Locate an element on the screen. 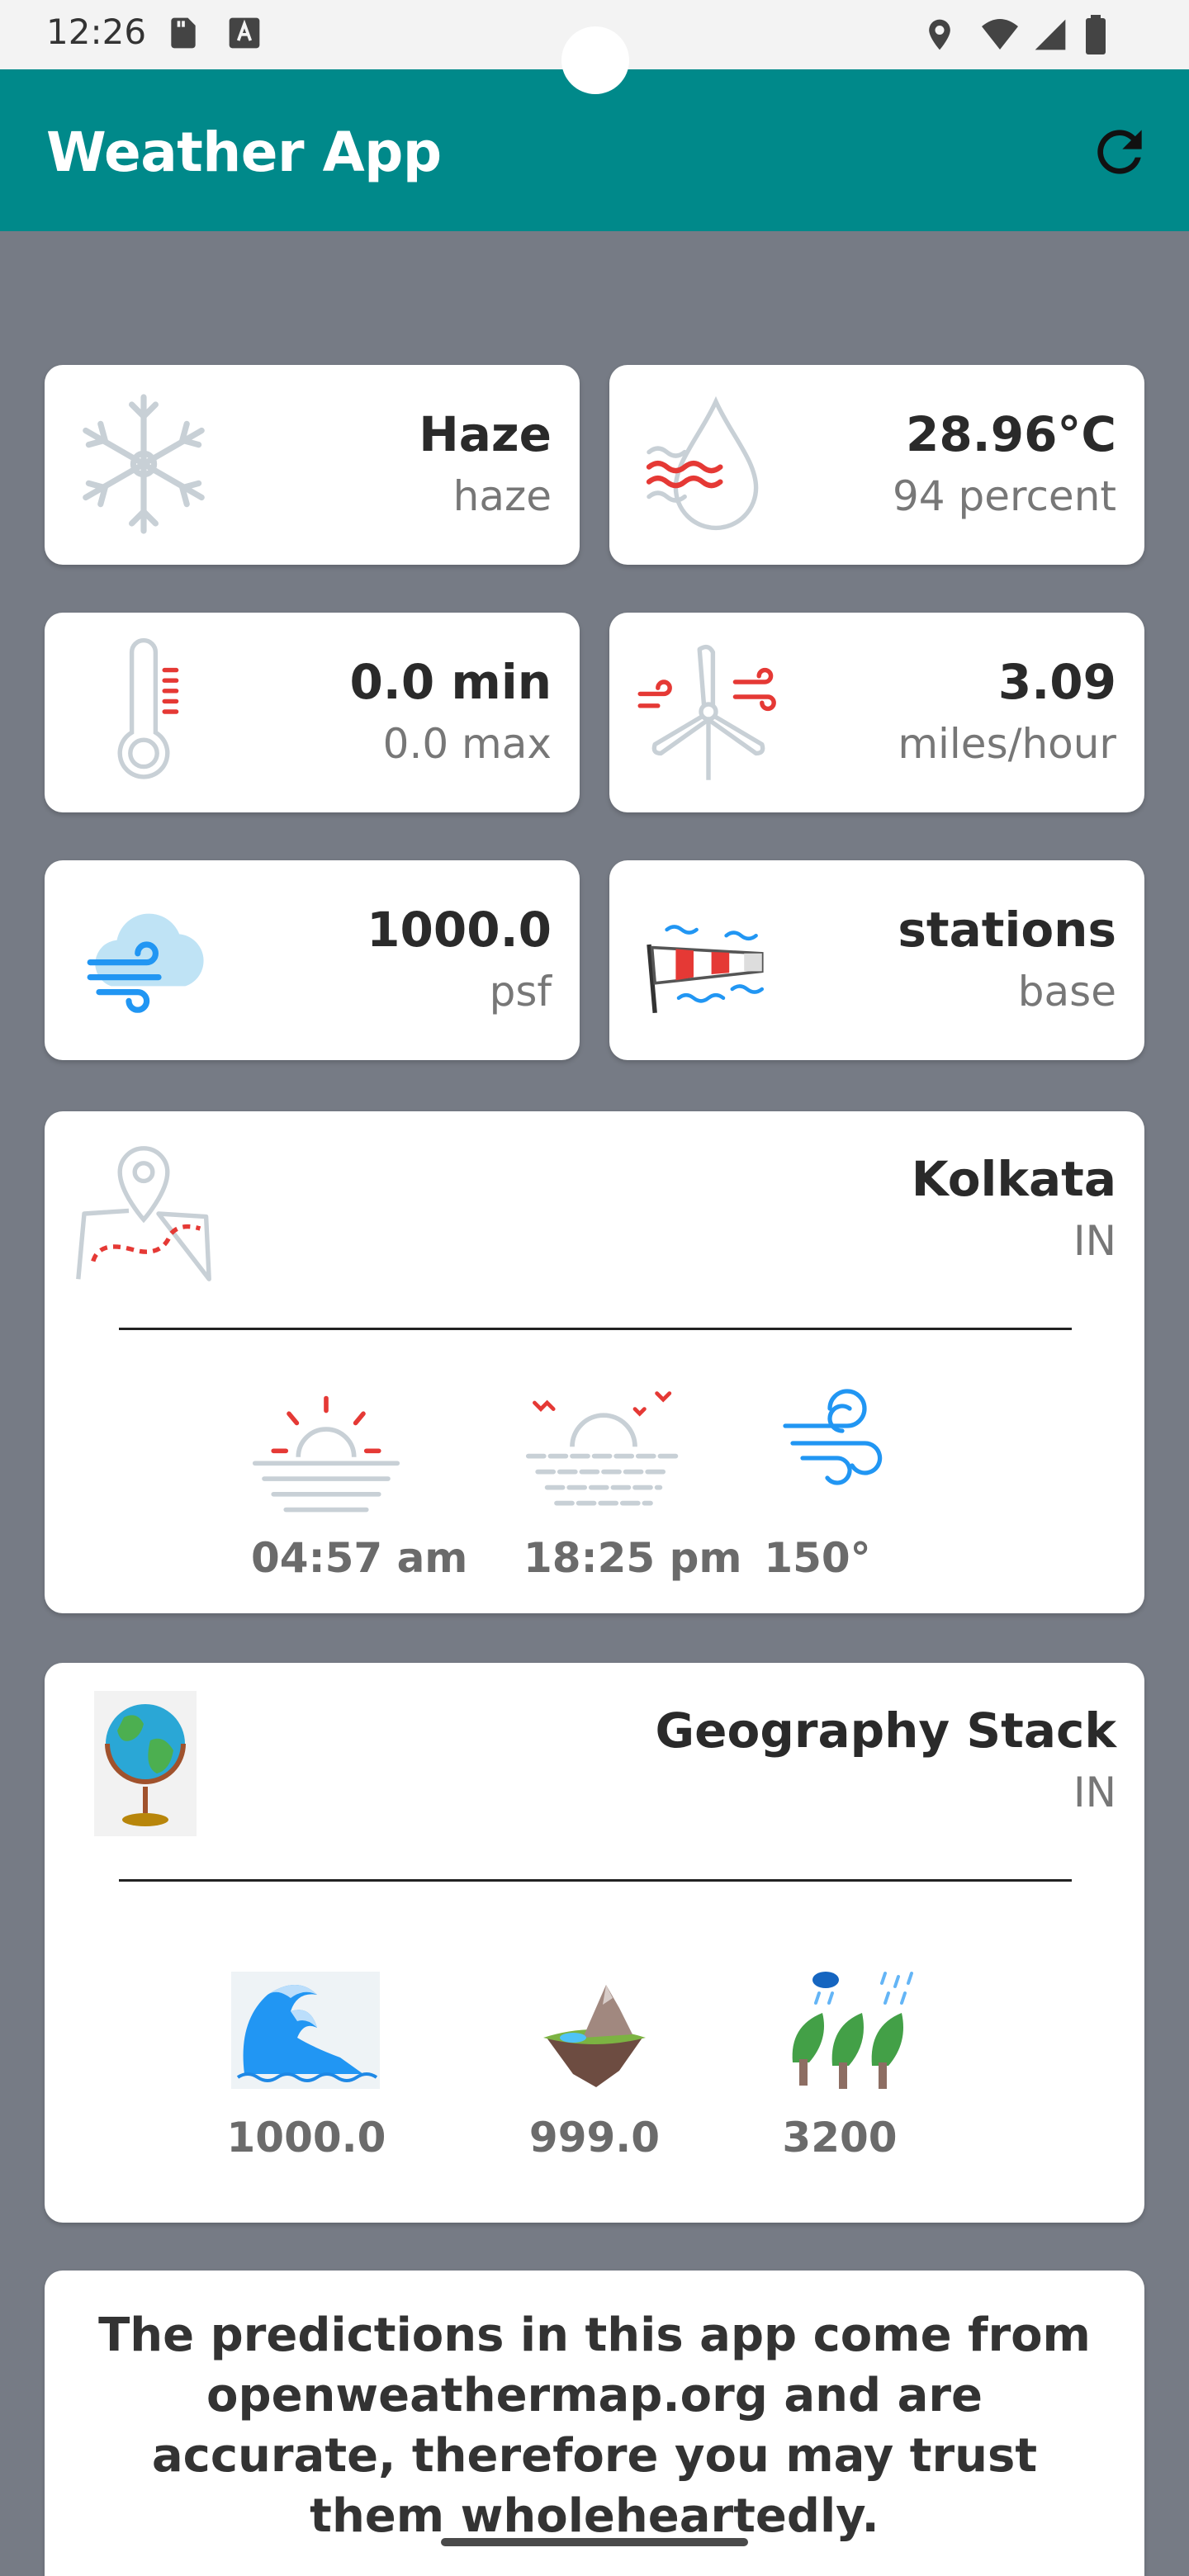 The image size is (1189, 2576). condition-description: haze is located at coordinates (502, 496).